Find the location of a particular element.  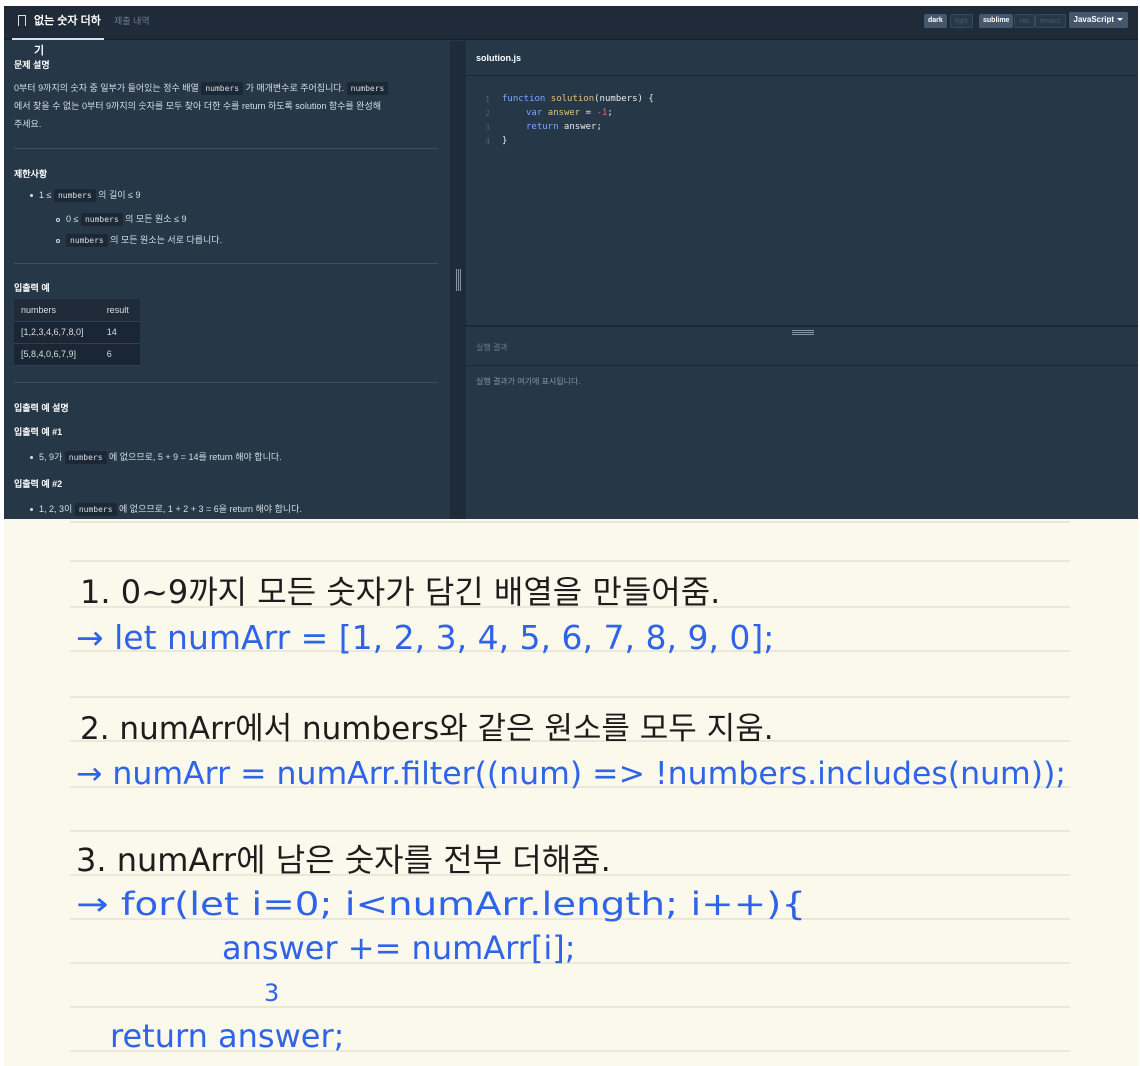

result-header: 실행 결과 is located at coordinates (802, 345).